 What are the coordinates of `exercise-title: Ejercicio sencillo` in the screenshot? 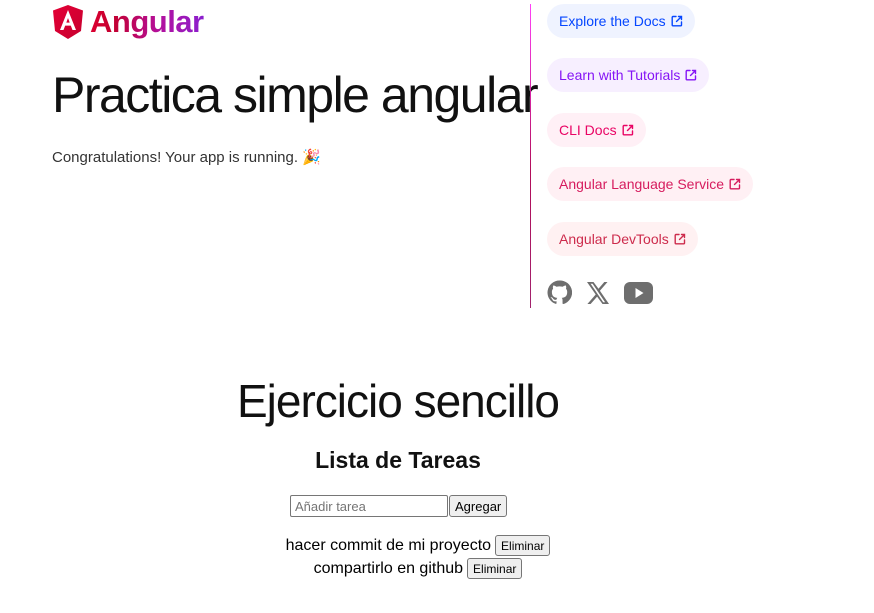 It's located at (398, 401).